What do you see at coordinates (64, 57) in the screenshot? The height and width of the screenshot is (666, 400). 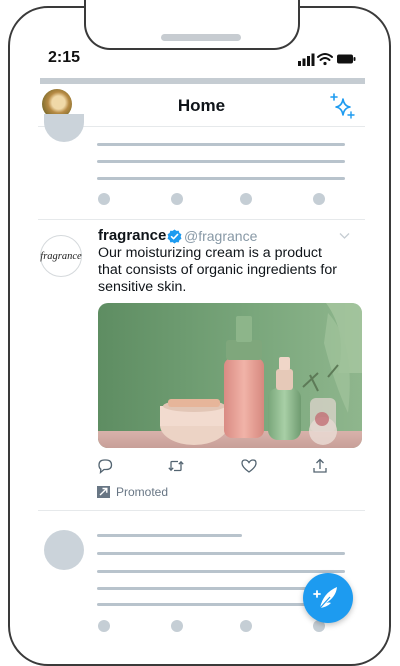 I see `status-time: 2:15` at bounding box center [64, 57].